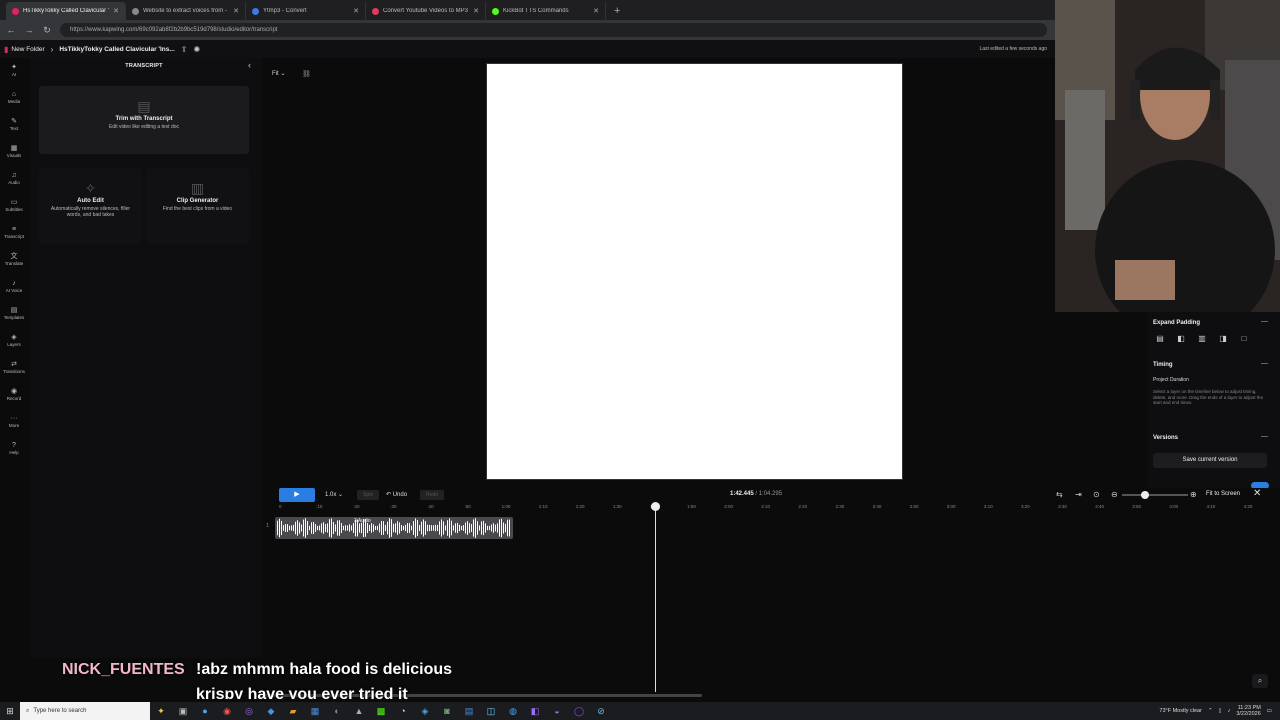 This screenshot has width=1280, height=720. I want to click on network-icon: ▯, so click(1220, 711).